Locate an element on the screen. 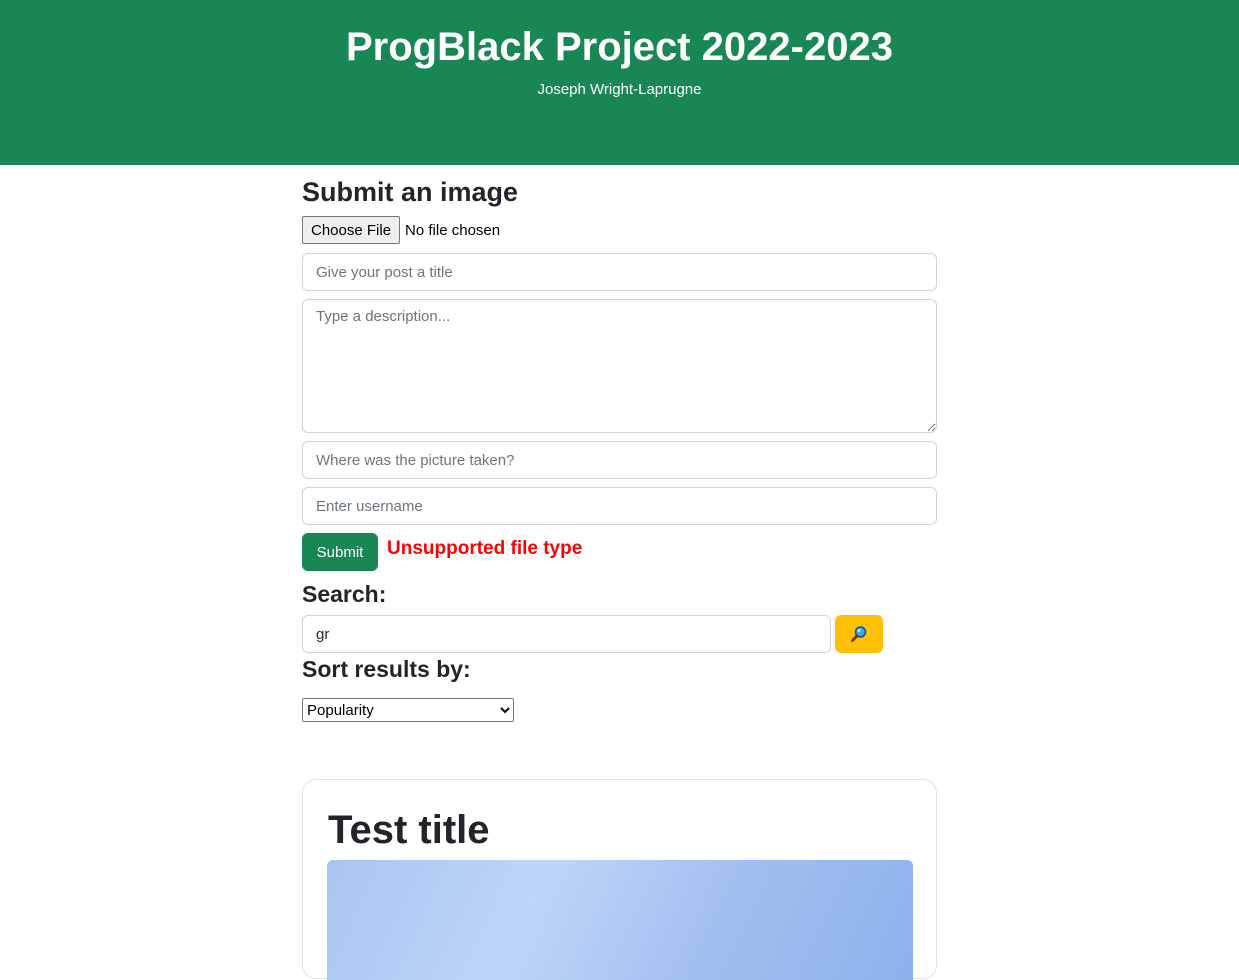 This screenshot has width=1239, height=980. sort-heading: Sort results by: is located at coordinates (386, 669).